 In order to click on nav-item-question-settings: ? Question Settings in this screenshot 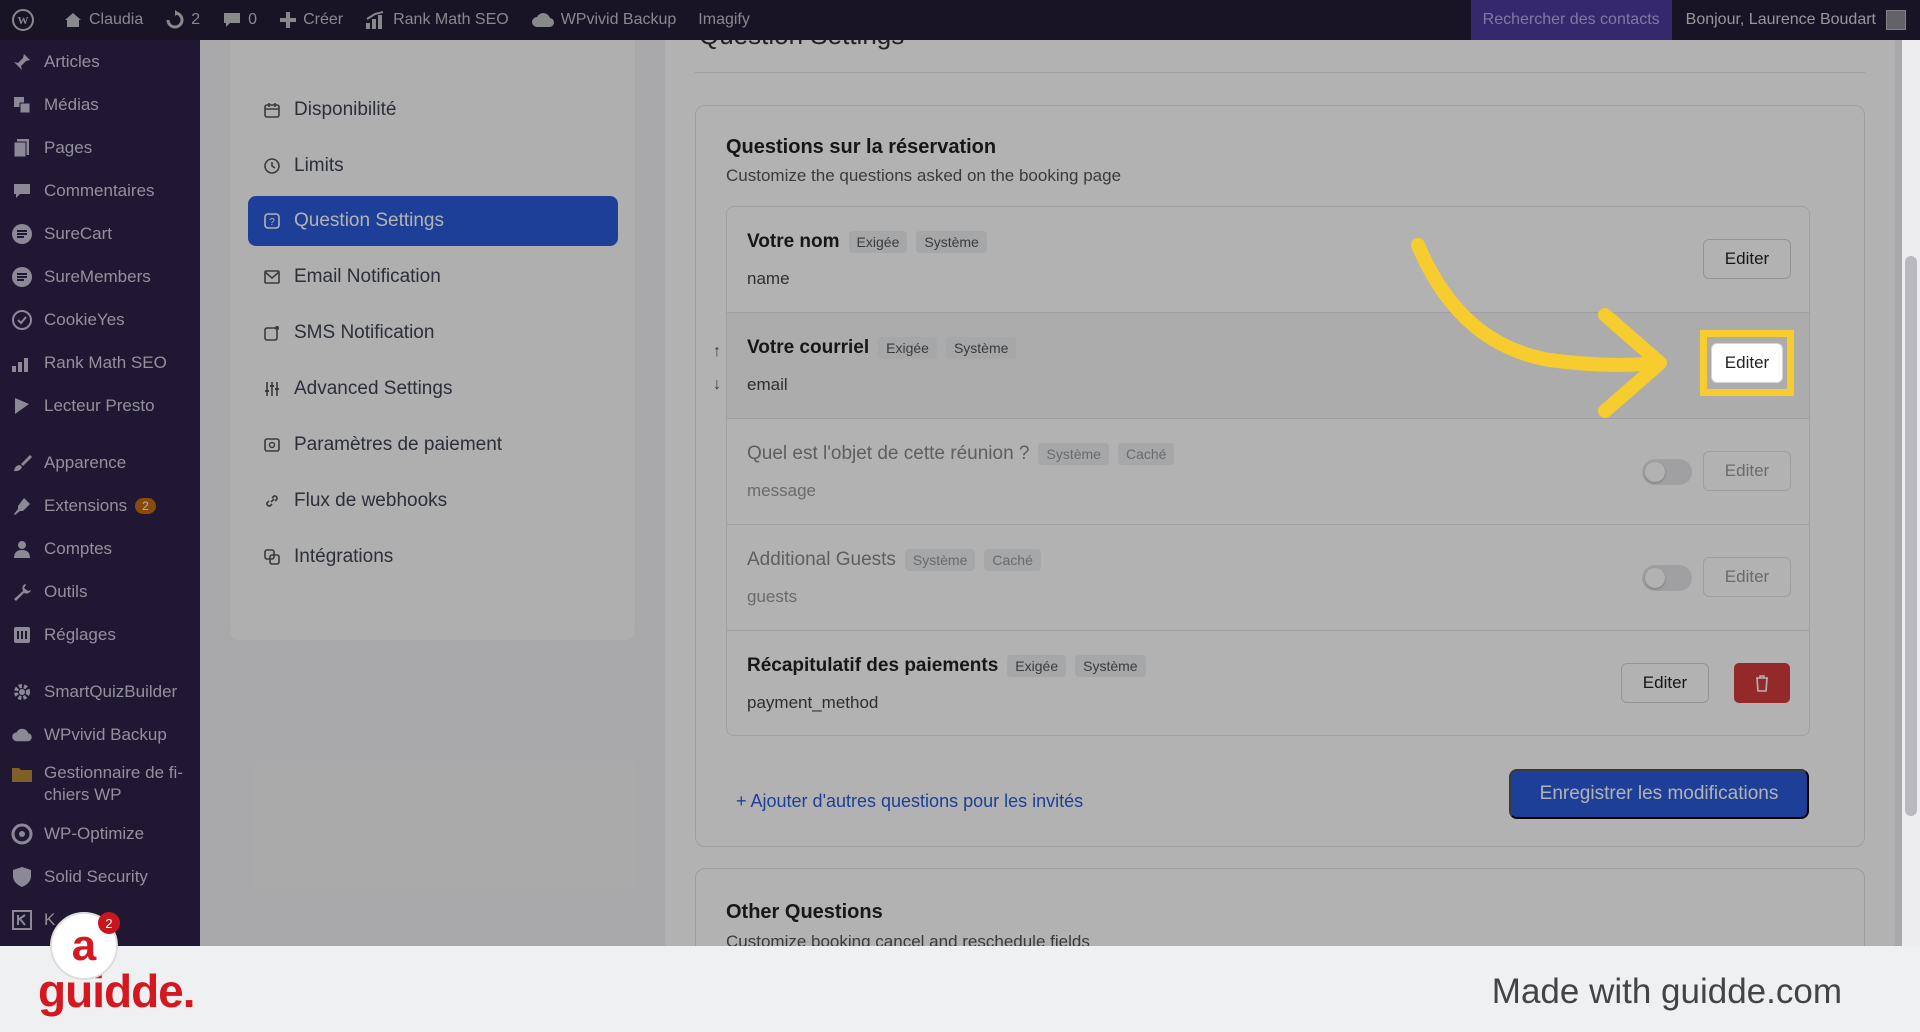, I will do `click(433, 221)`.